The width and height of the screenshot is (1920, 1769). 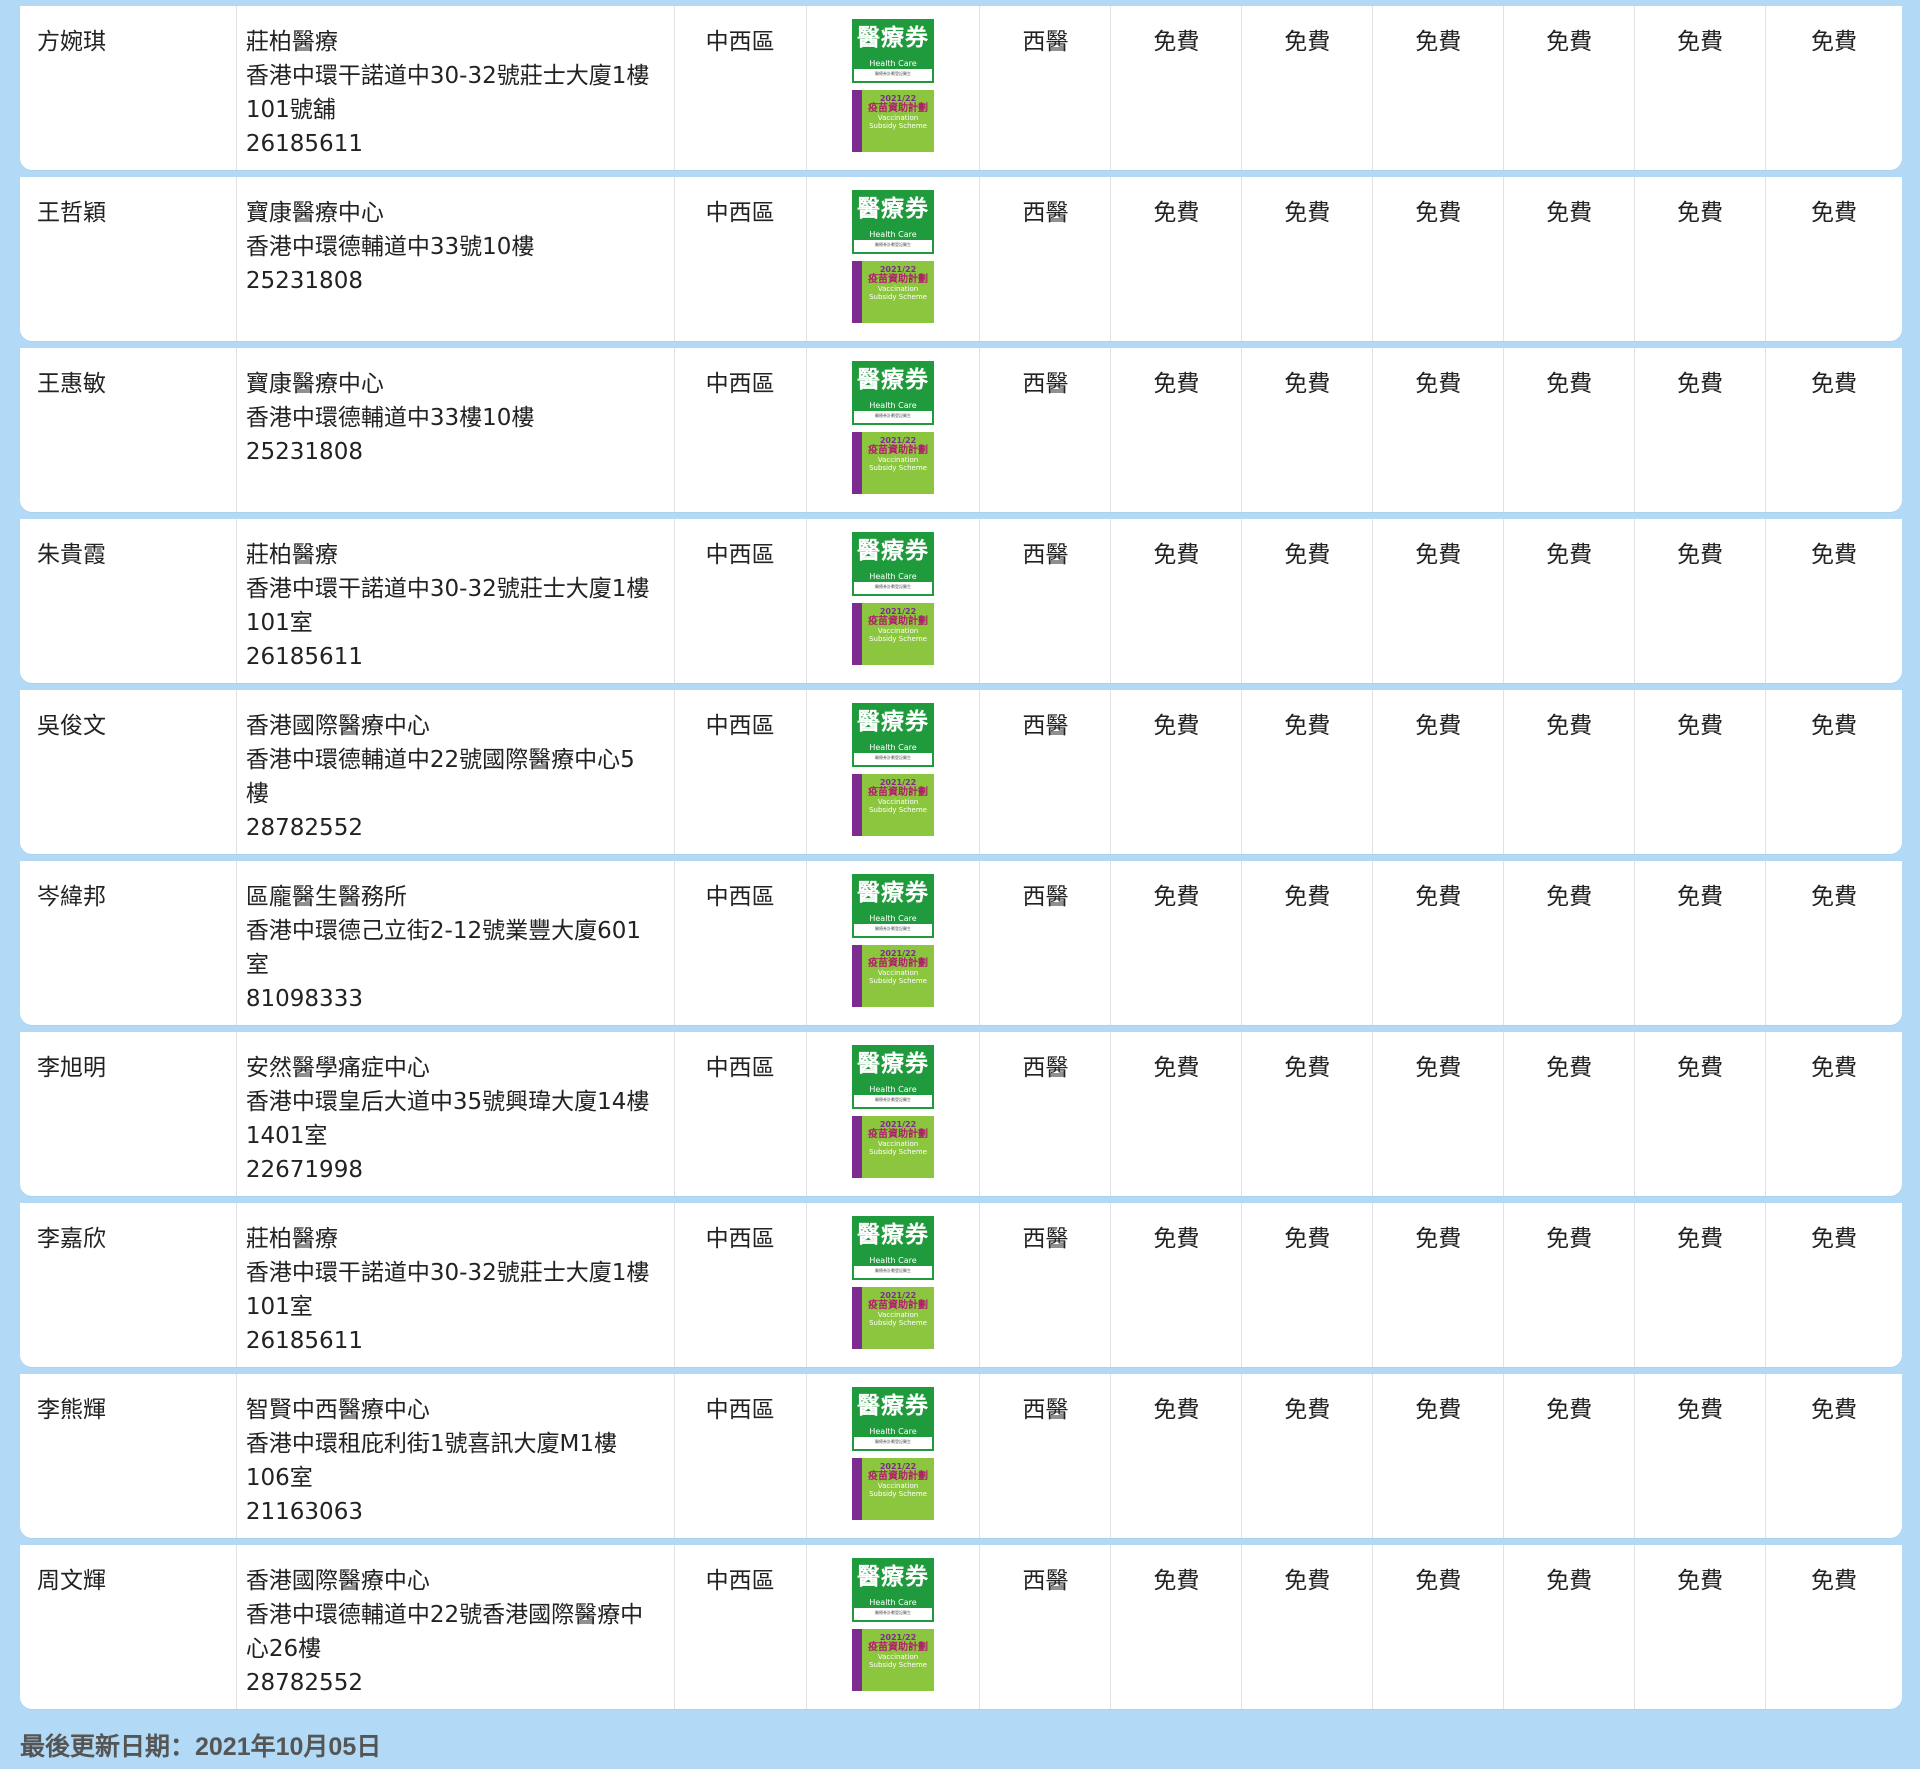 I want to click on clinic-address-line: 101號舖, so click(x=290, y=110).